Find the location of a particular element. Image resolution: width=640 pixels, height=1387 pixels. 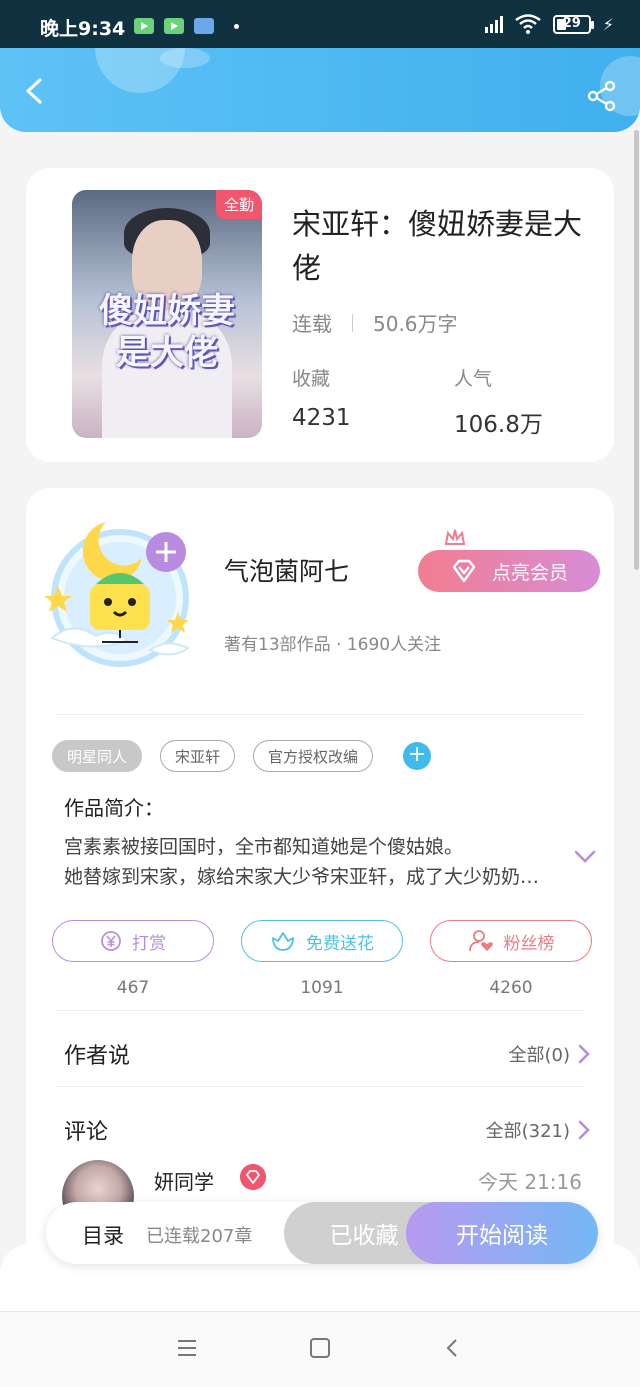

battery-level: 29 is located at coordinates (571, 23).